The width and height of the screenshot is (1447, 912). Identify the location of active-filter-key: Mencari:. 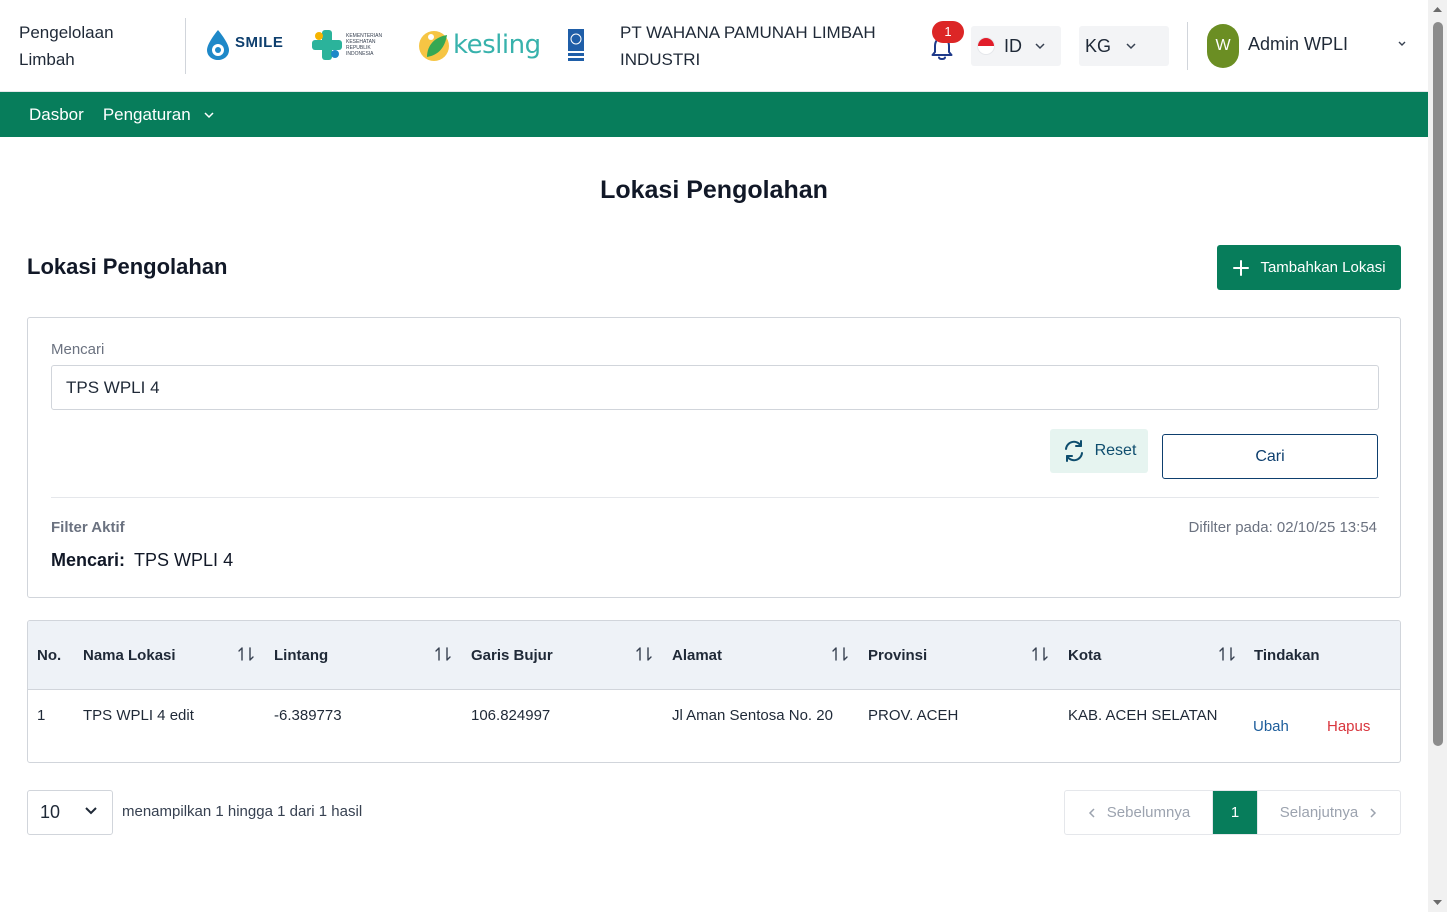
(88, 560).